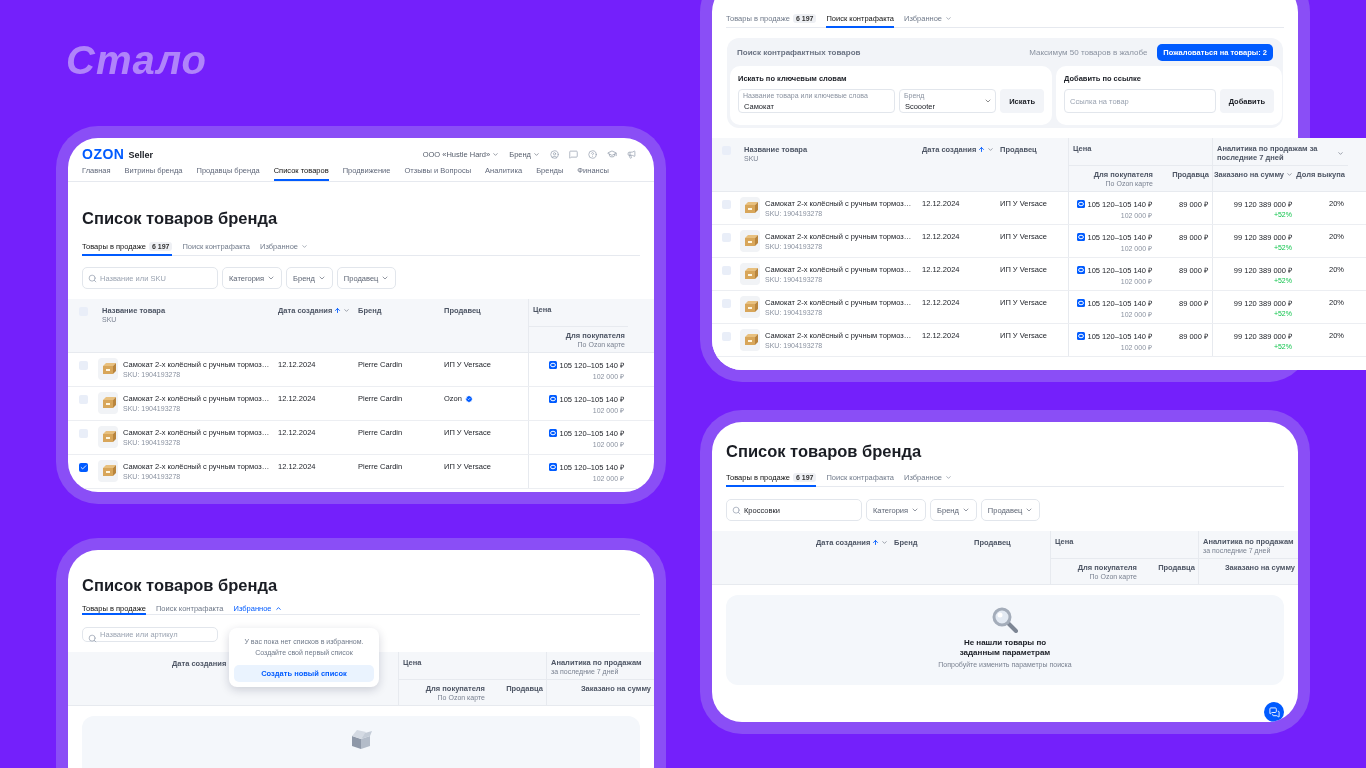 The height and width of the screenshot is (768, 1366). Describe the element at coordinates (554, 154) in the screenshot. I see `profile-icon` at that location.